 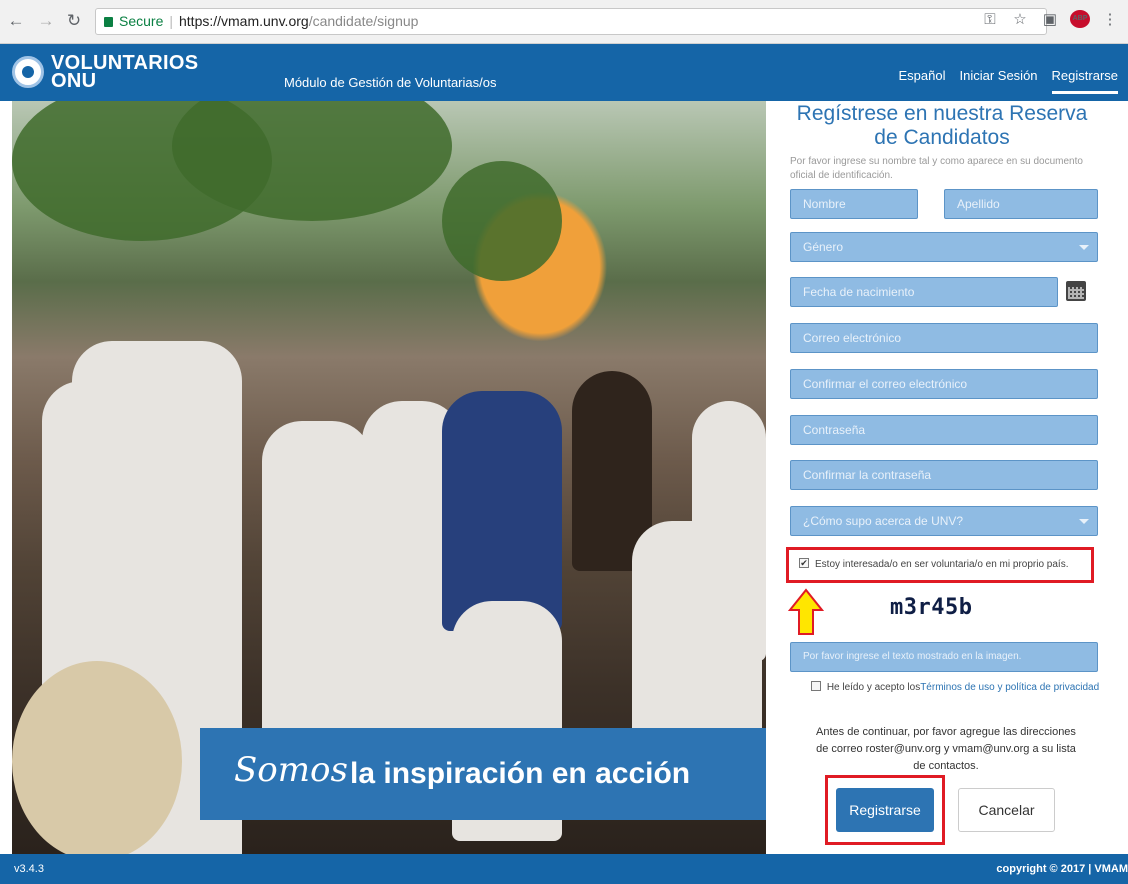 I want to click on top-nav: Español Iniciar Sesión Registrarse, so click(x=1008, y=81).